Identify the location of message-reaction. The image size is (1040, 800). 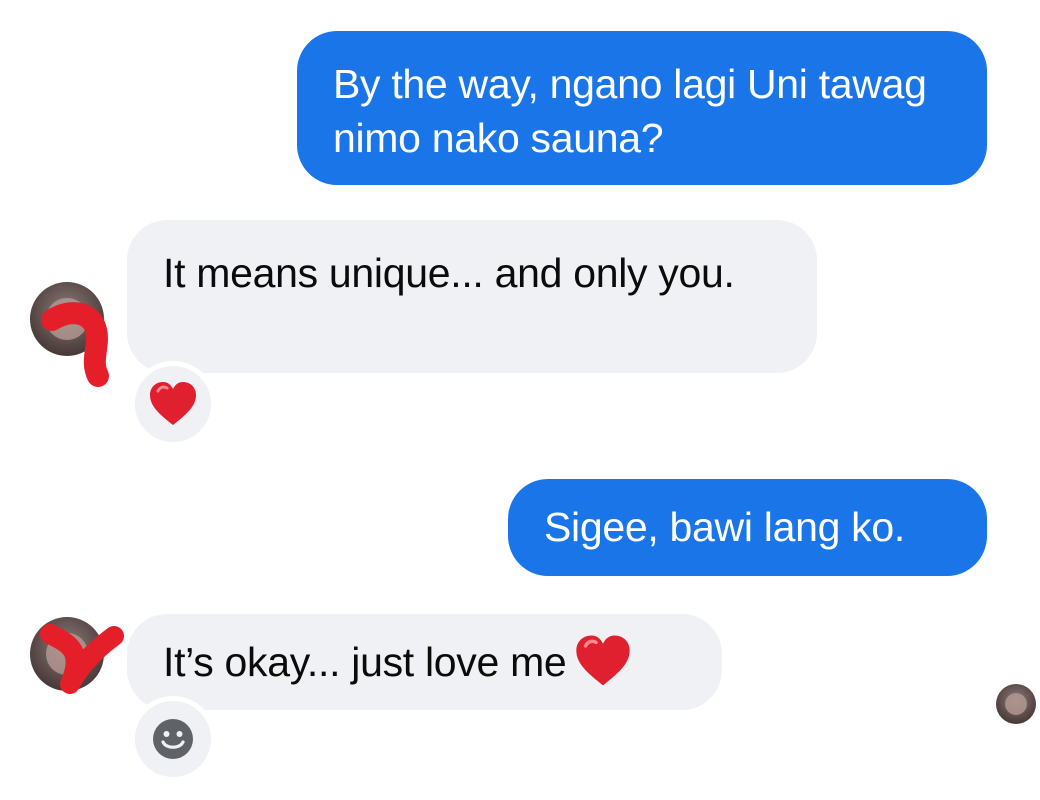
(173, 404).